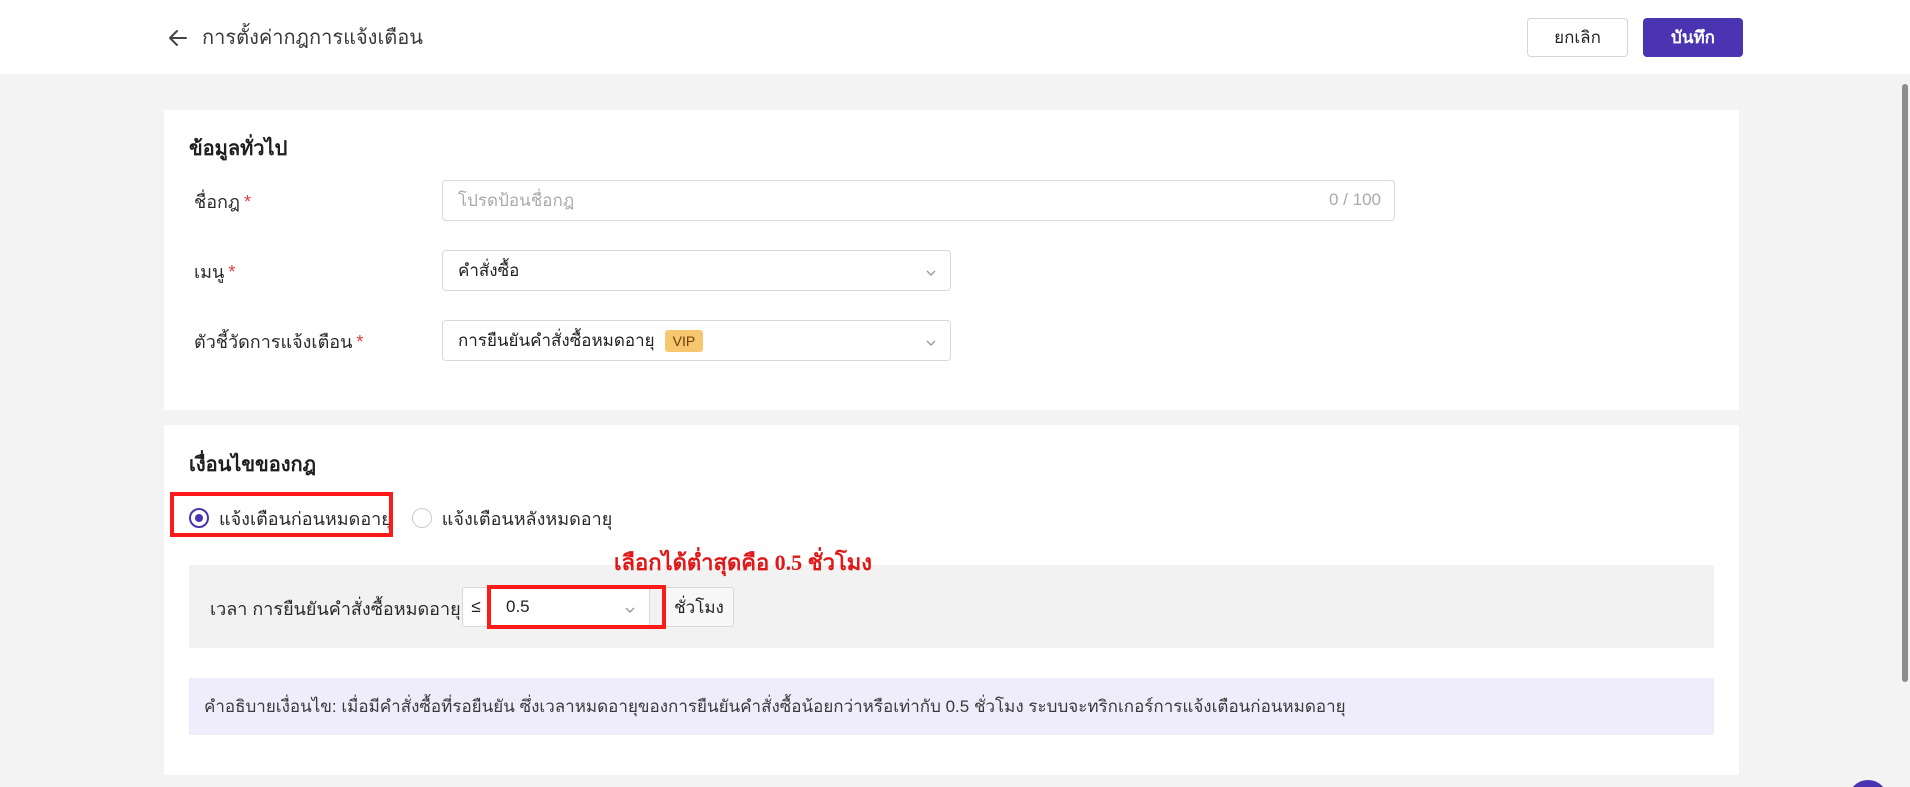 The height and width of the screenshot is (787, 1910). I want to click on page-title: การตั้งค่ากฎการแจ้งเตือน, so click(312, 38).